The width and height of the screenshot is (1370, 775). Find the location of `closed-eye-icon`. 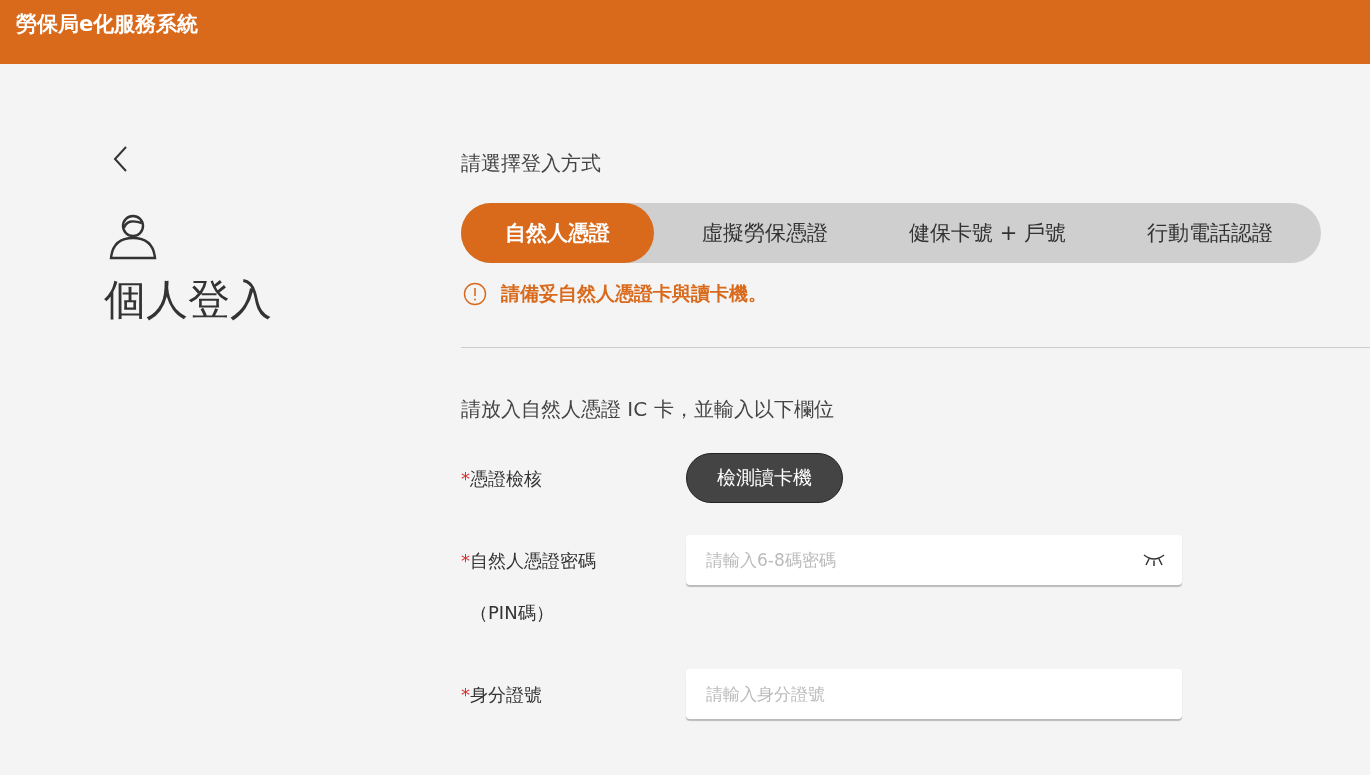

closed-eye-icon is located at coordinates (1154, 560).